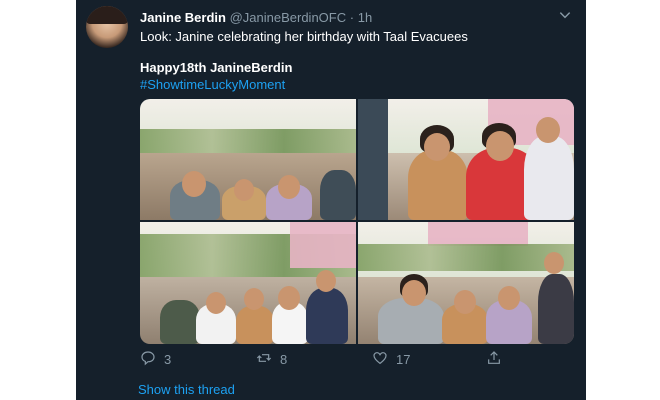 This screenshot has width=660, height=400. What do you see at coordinates (365, 17) in the screenshot?
I see `tweet-time: 1h` at bounding box center [365, 17].